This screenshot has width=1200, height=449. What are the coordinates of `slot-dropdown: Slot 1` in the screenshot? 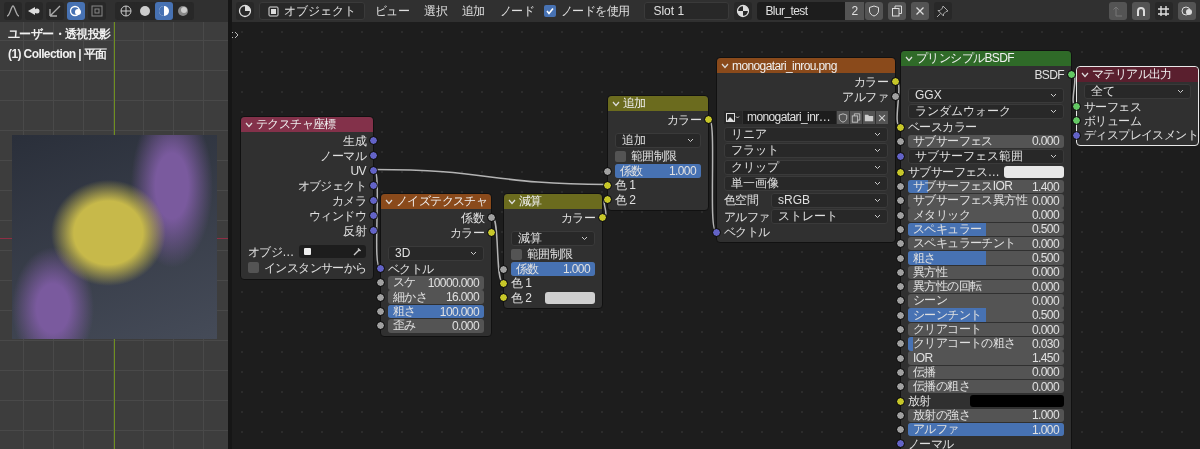 It's located at (687, 11).